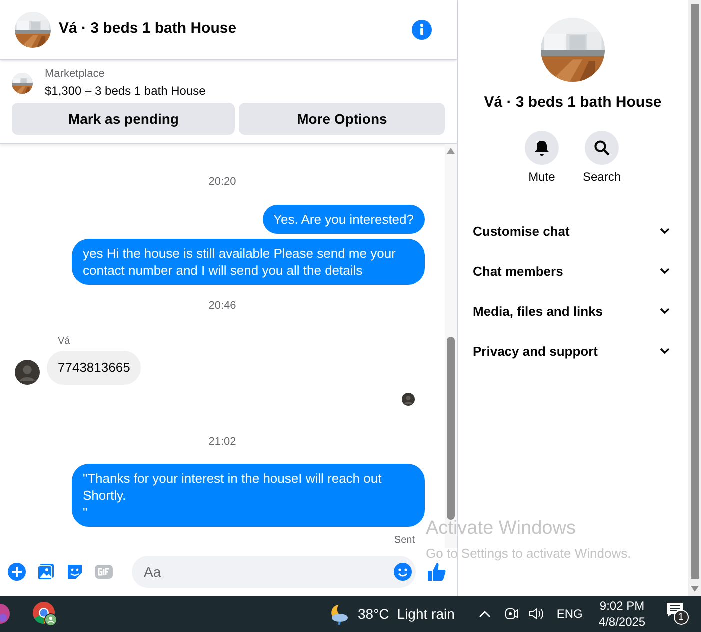  What do you see at coordinates (374, 614) in the screenshot?
I see `temperature: 38°C` at bounding box center [374, 614].